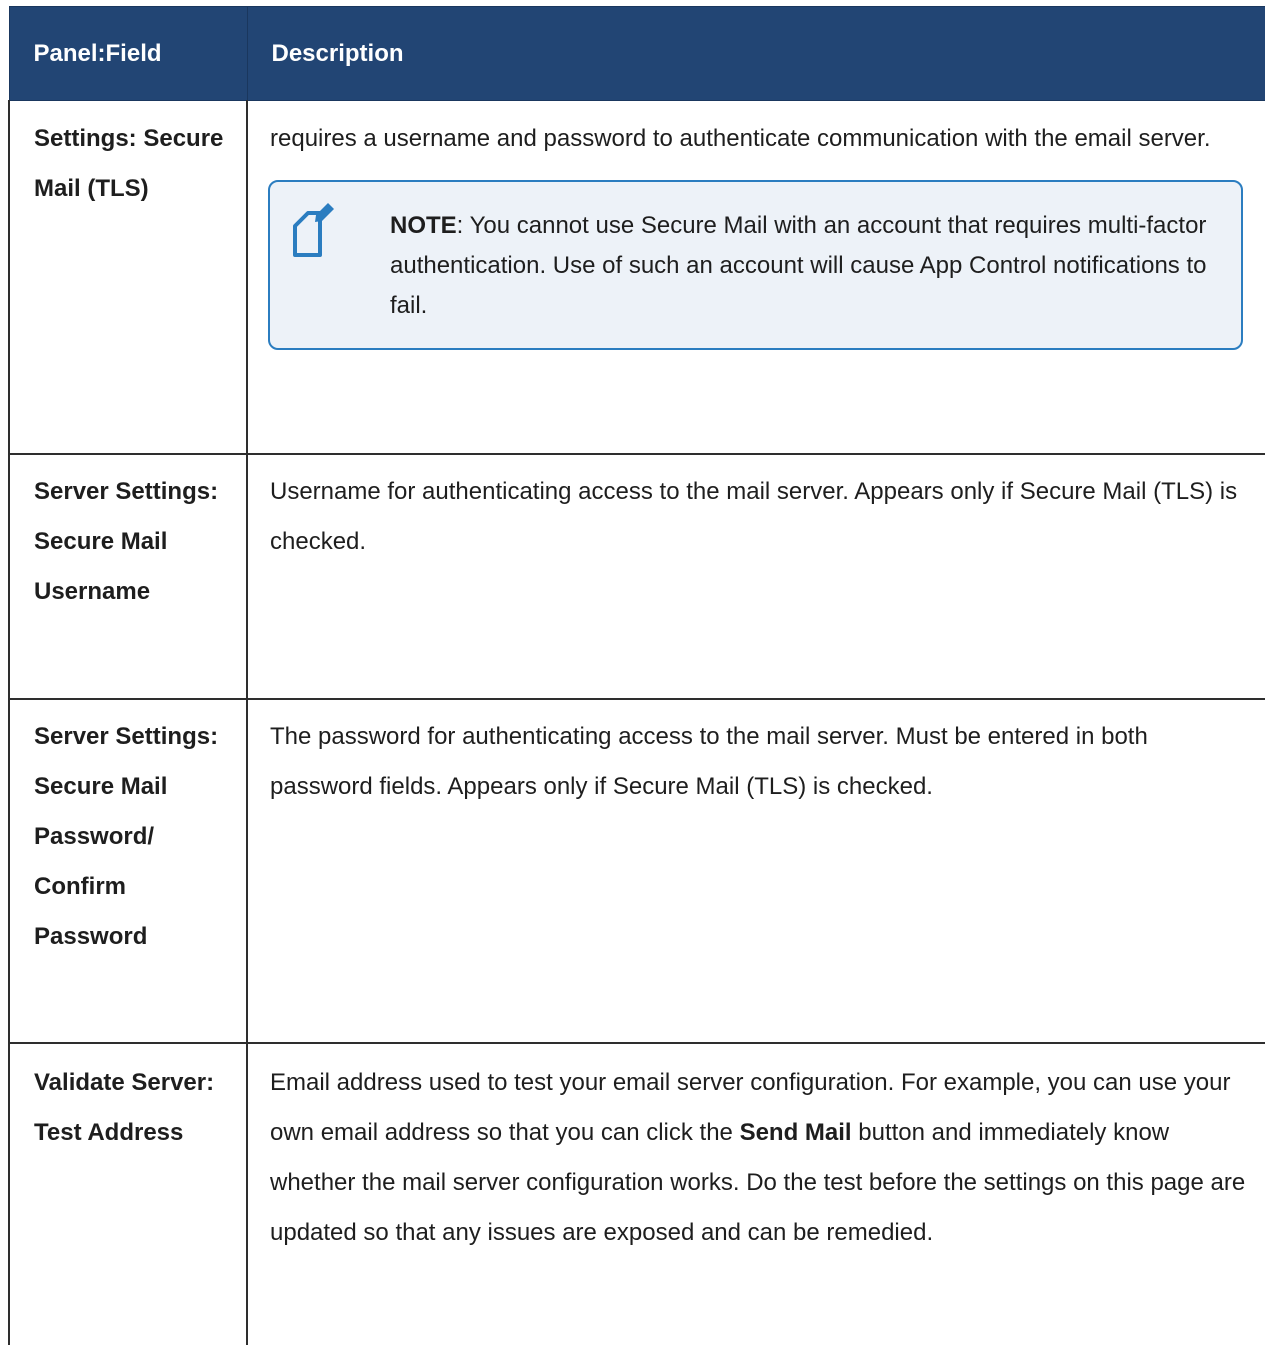 The height and width of the screenshot is (1345, 1265). I want to click on note-label: NOTE, so click(423, 225).